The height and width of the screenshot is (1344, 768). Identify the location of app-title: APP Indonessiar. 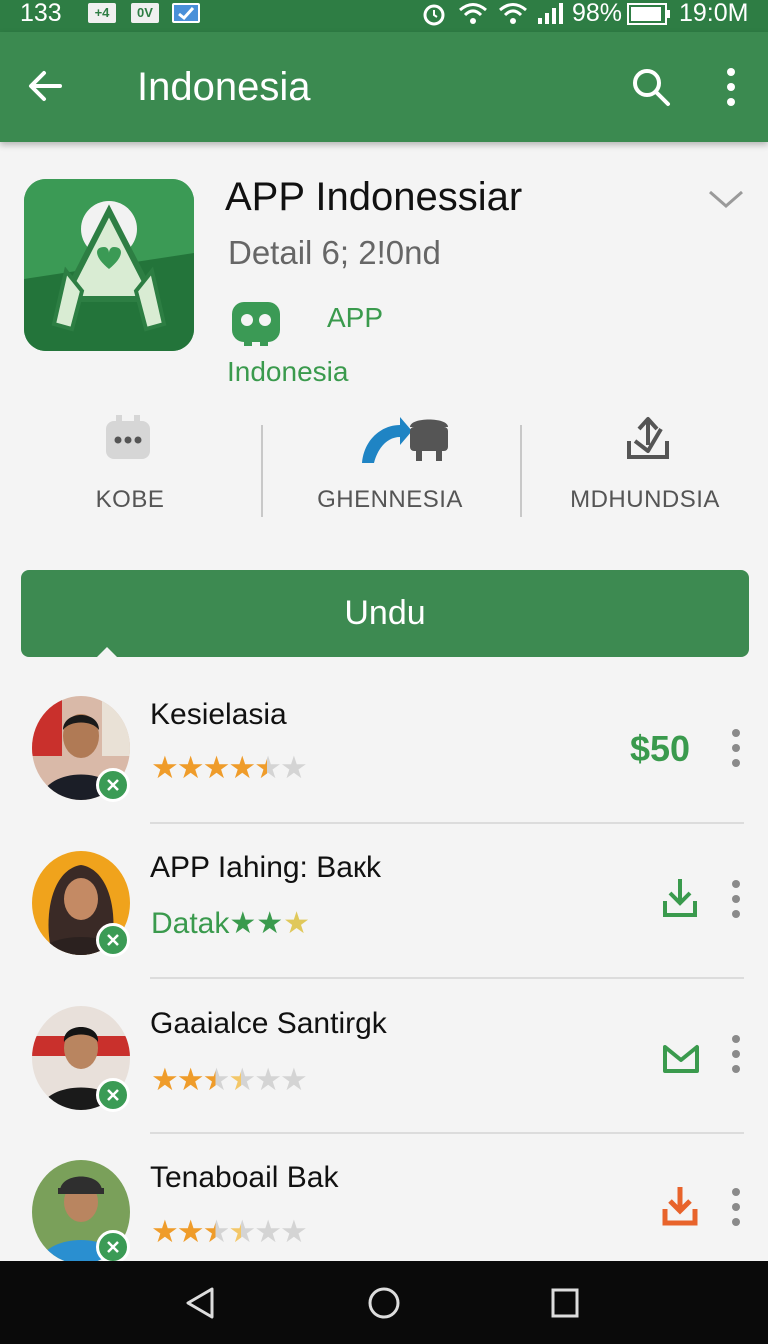
(374, 197).